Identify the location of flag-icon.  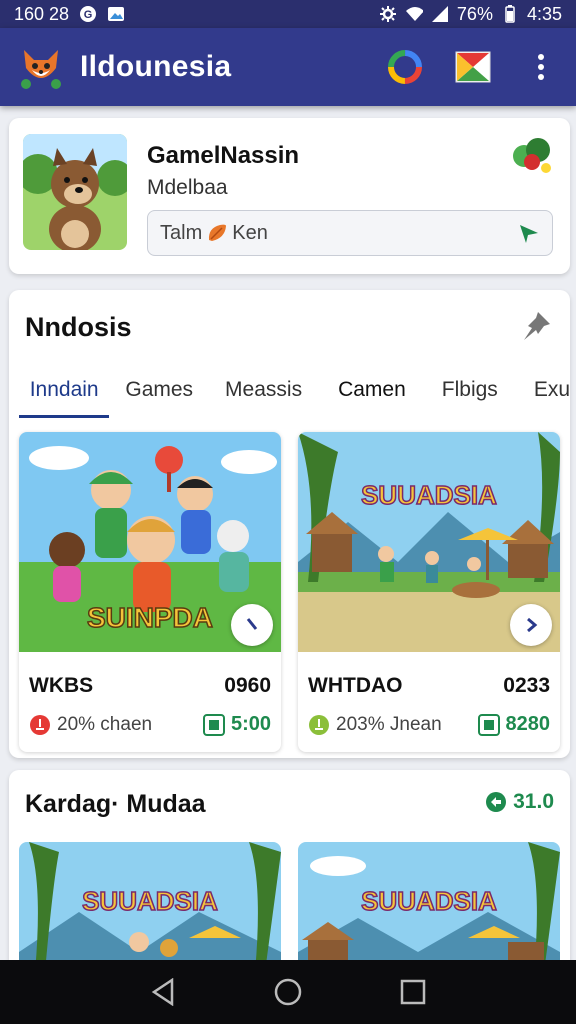
(473, 67).